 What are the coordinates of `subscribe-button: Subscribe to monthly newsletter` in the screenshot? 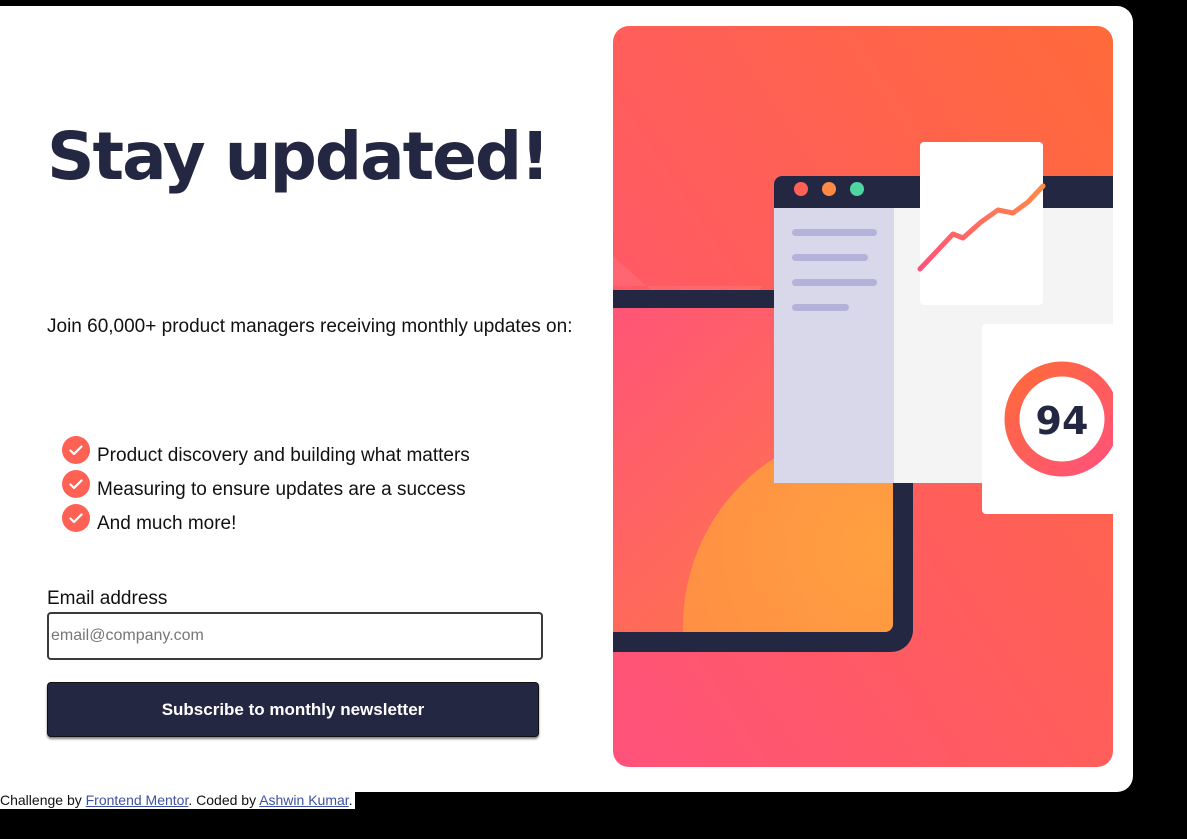 It's located at (293, 709).